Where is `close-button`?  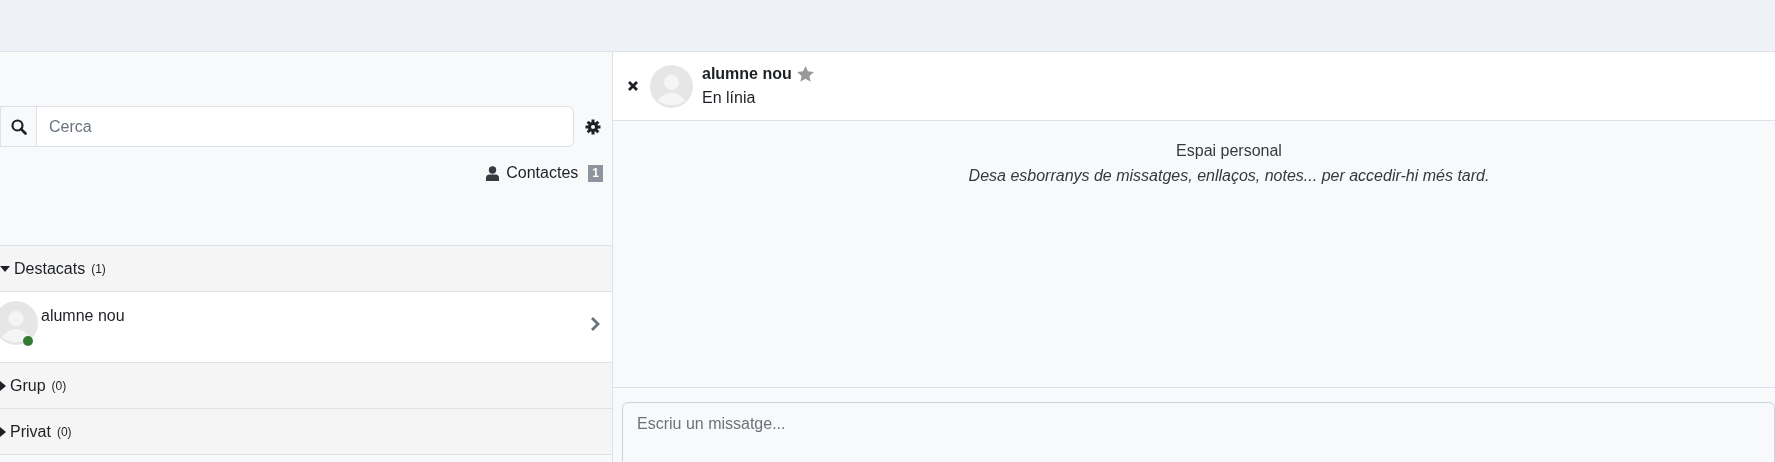
close-button is located at coordinates (633, 86).